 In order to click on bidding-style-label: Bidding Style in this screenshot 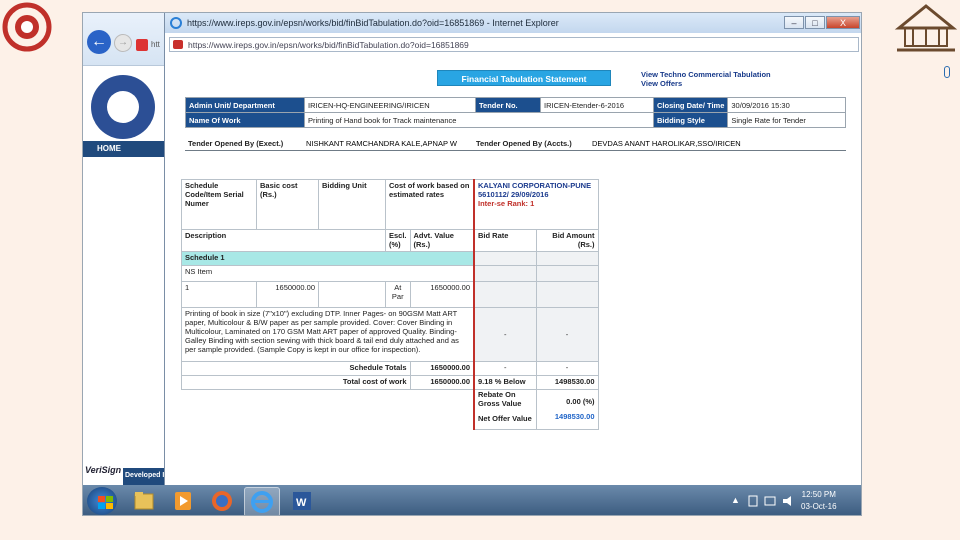, I will do `click(690, 120)`.